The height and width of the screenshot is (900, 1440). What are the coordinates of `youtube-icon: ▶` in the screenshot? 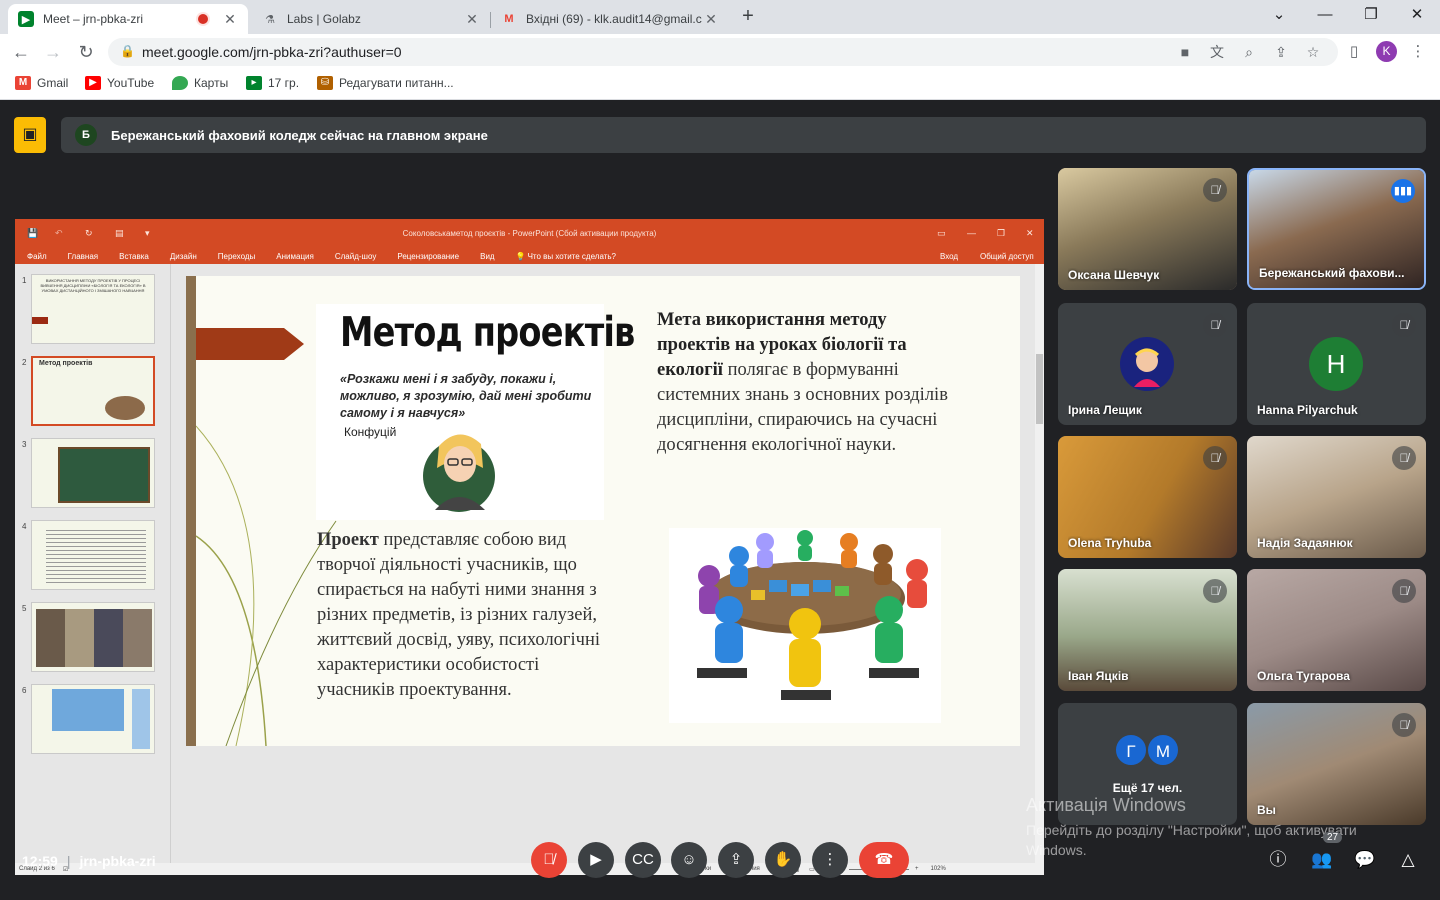 It's located at (93, 83).